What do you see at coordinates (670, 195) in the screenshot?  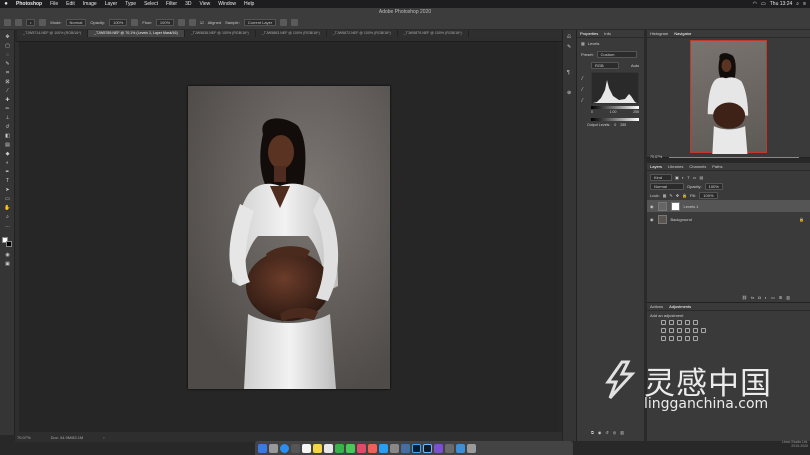 I see `lock-paint-icon: ✎` at bounding box center [670, 195].